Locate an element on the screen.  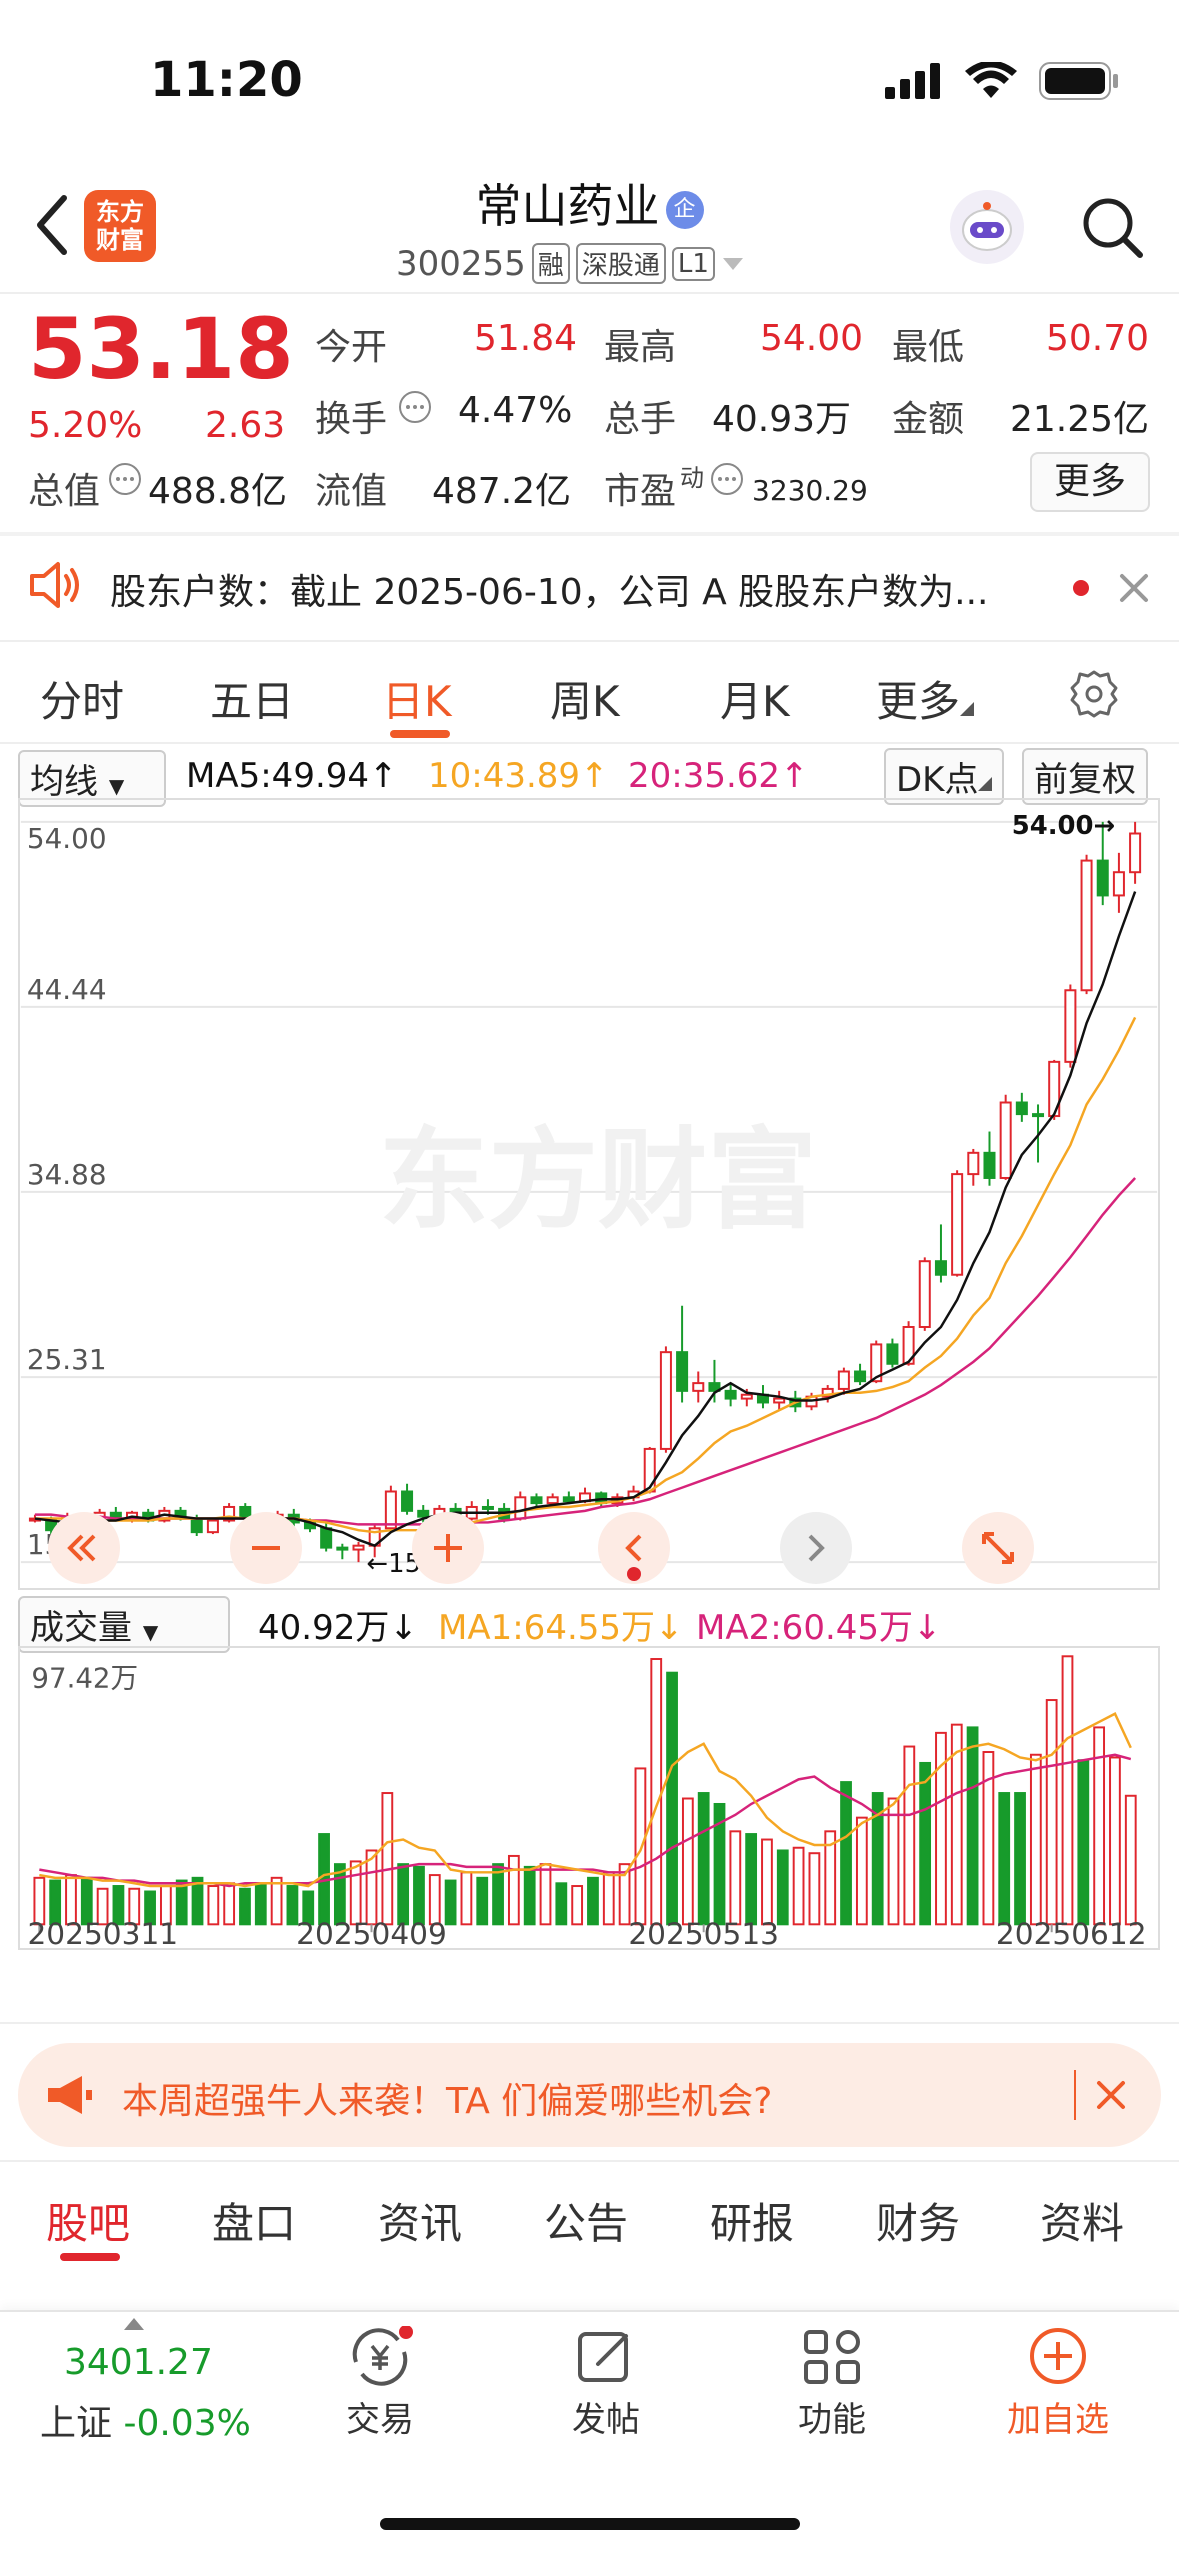
change-amount: 2.63 is located at coordinates (245, 425).